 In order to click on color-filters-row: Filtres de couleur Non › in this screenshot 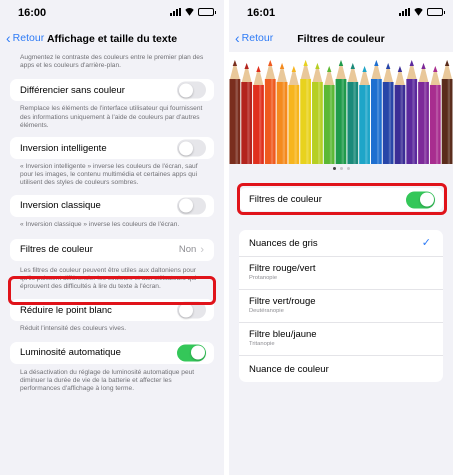, I will do `click(112, 249)`.